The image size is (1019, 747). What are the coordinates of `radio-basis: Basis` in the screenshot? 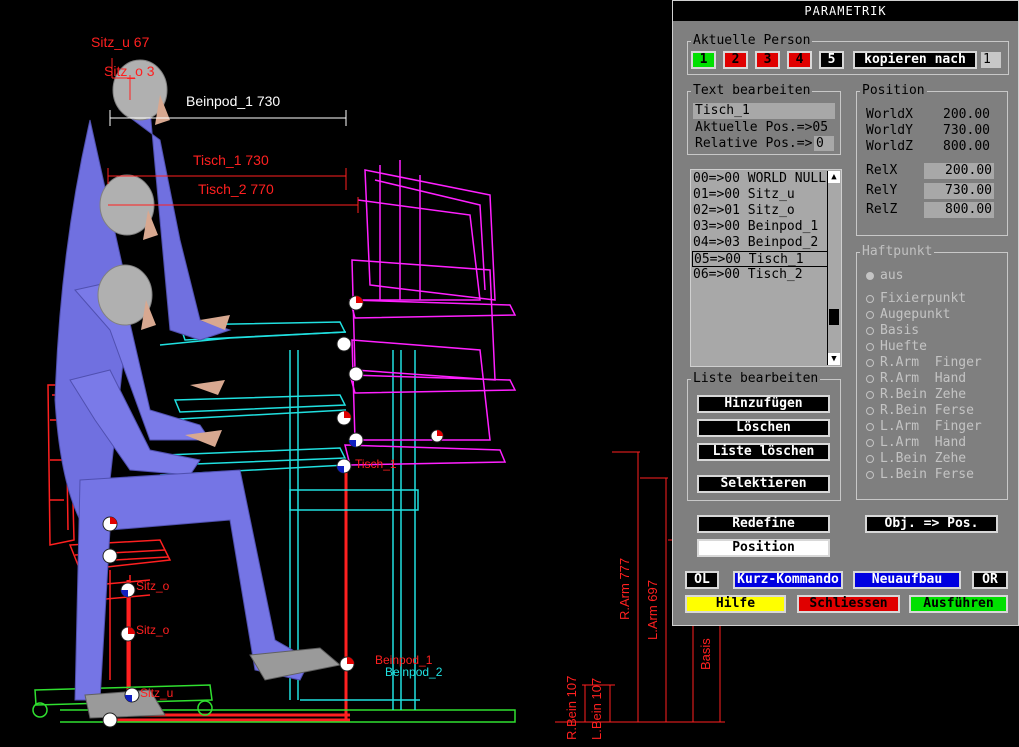 It's located at (892, 331).